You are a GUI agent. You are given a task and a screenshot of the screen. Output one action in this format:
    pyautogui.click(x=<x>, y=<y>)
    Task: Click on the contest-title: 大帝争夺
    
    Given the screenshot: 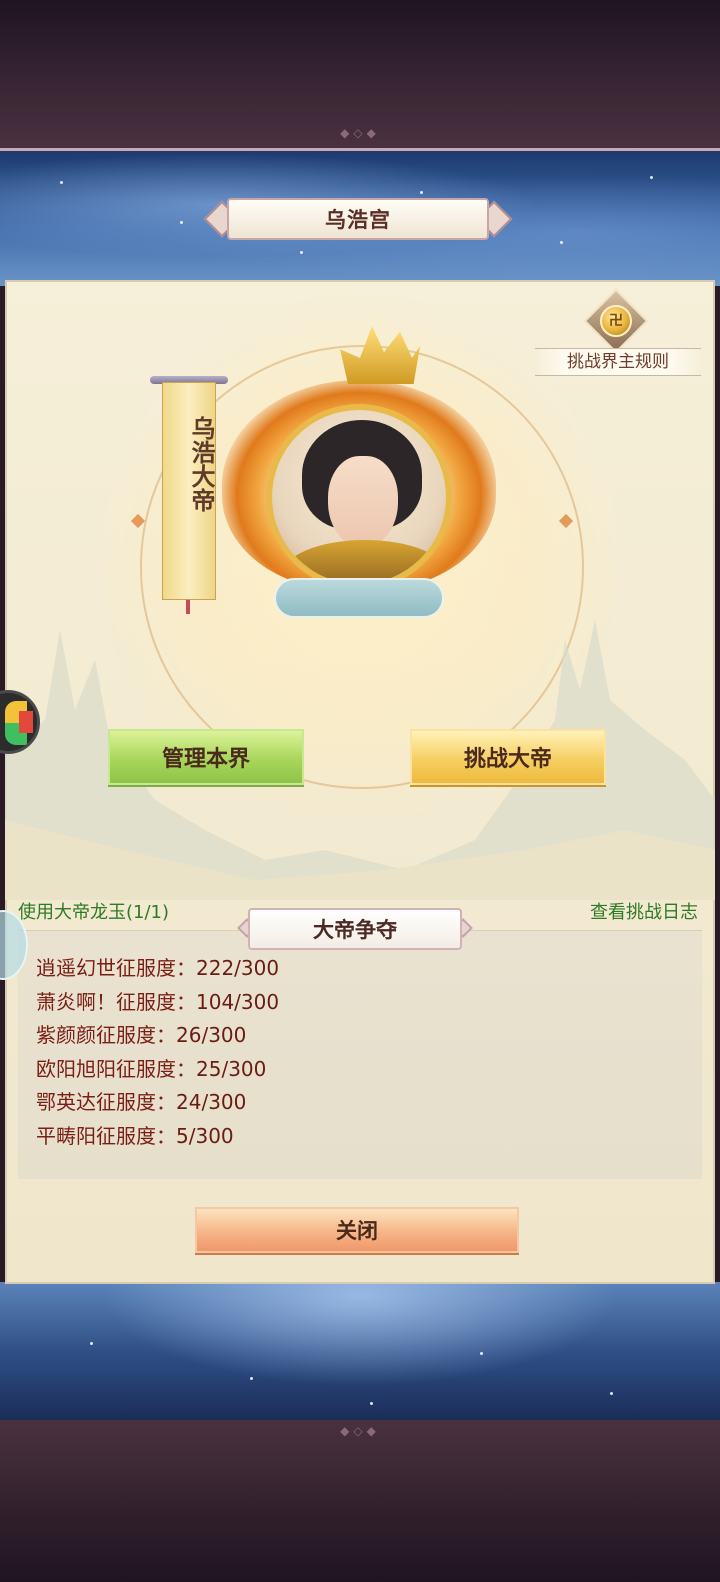 What is the action you would take?
    pyautogui.click(x=355, y=929)
    